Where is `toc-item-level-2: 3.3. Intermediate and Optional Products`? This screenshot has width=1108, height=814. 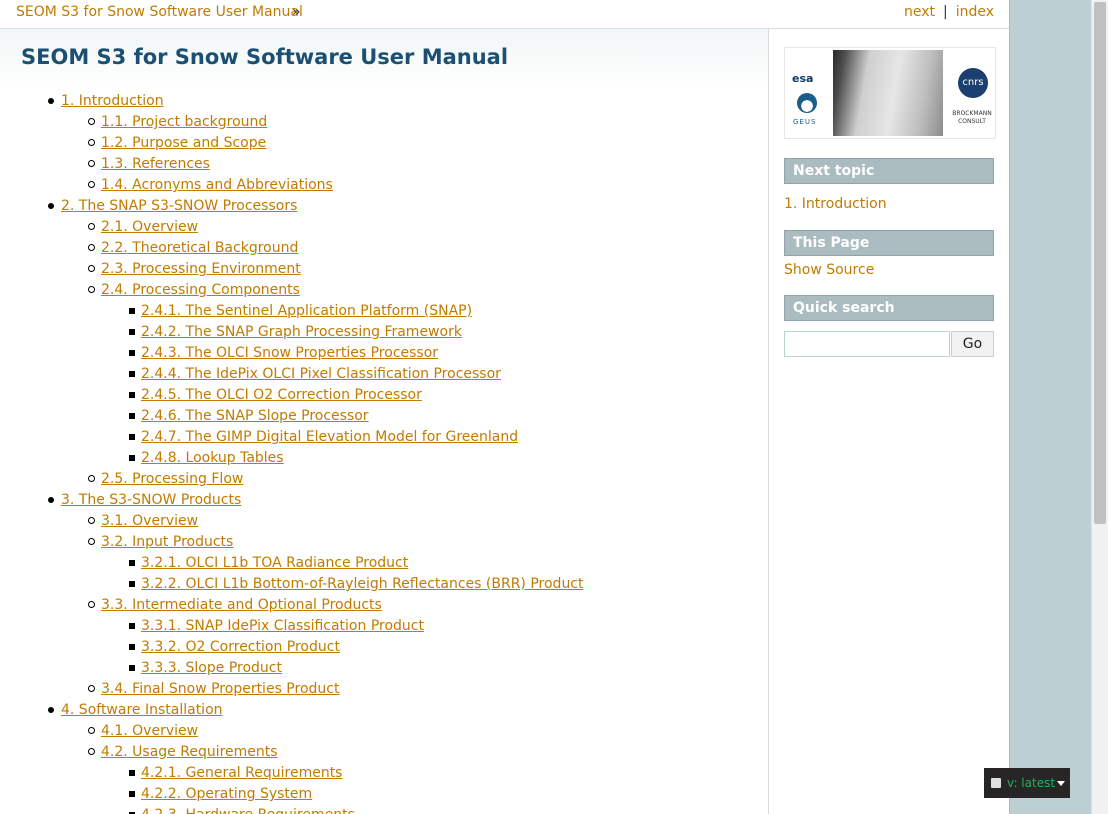
toc-item-level-2: 3.3. Intermediate and Optional Products is located at coordinates (380, 605).